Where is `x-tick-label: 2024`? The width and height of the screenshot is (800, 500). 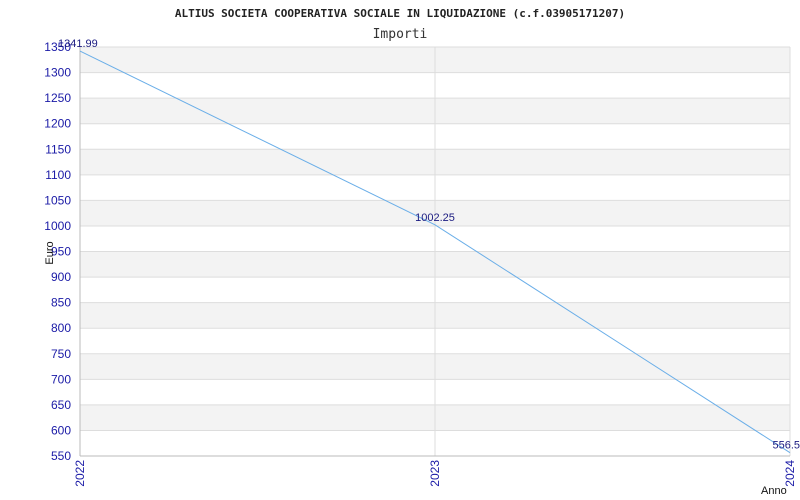
x-tick-label: 2024 is located at coordinates (790, 473).